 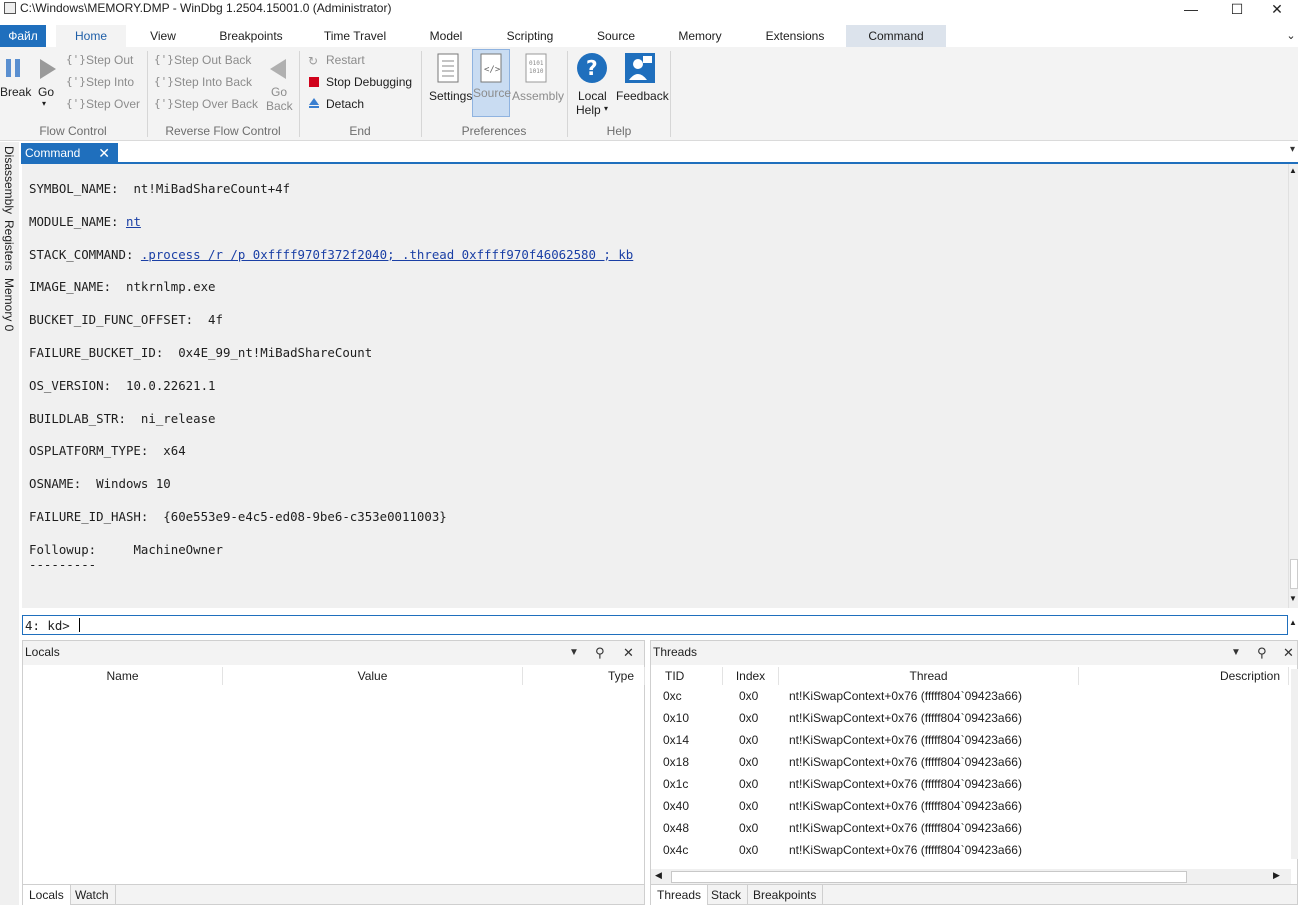 What do you see at coordinates (751, 676) in the screenshot?
I see `column-header-index: Index` at bounding box center [751, 676].